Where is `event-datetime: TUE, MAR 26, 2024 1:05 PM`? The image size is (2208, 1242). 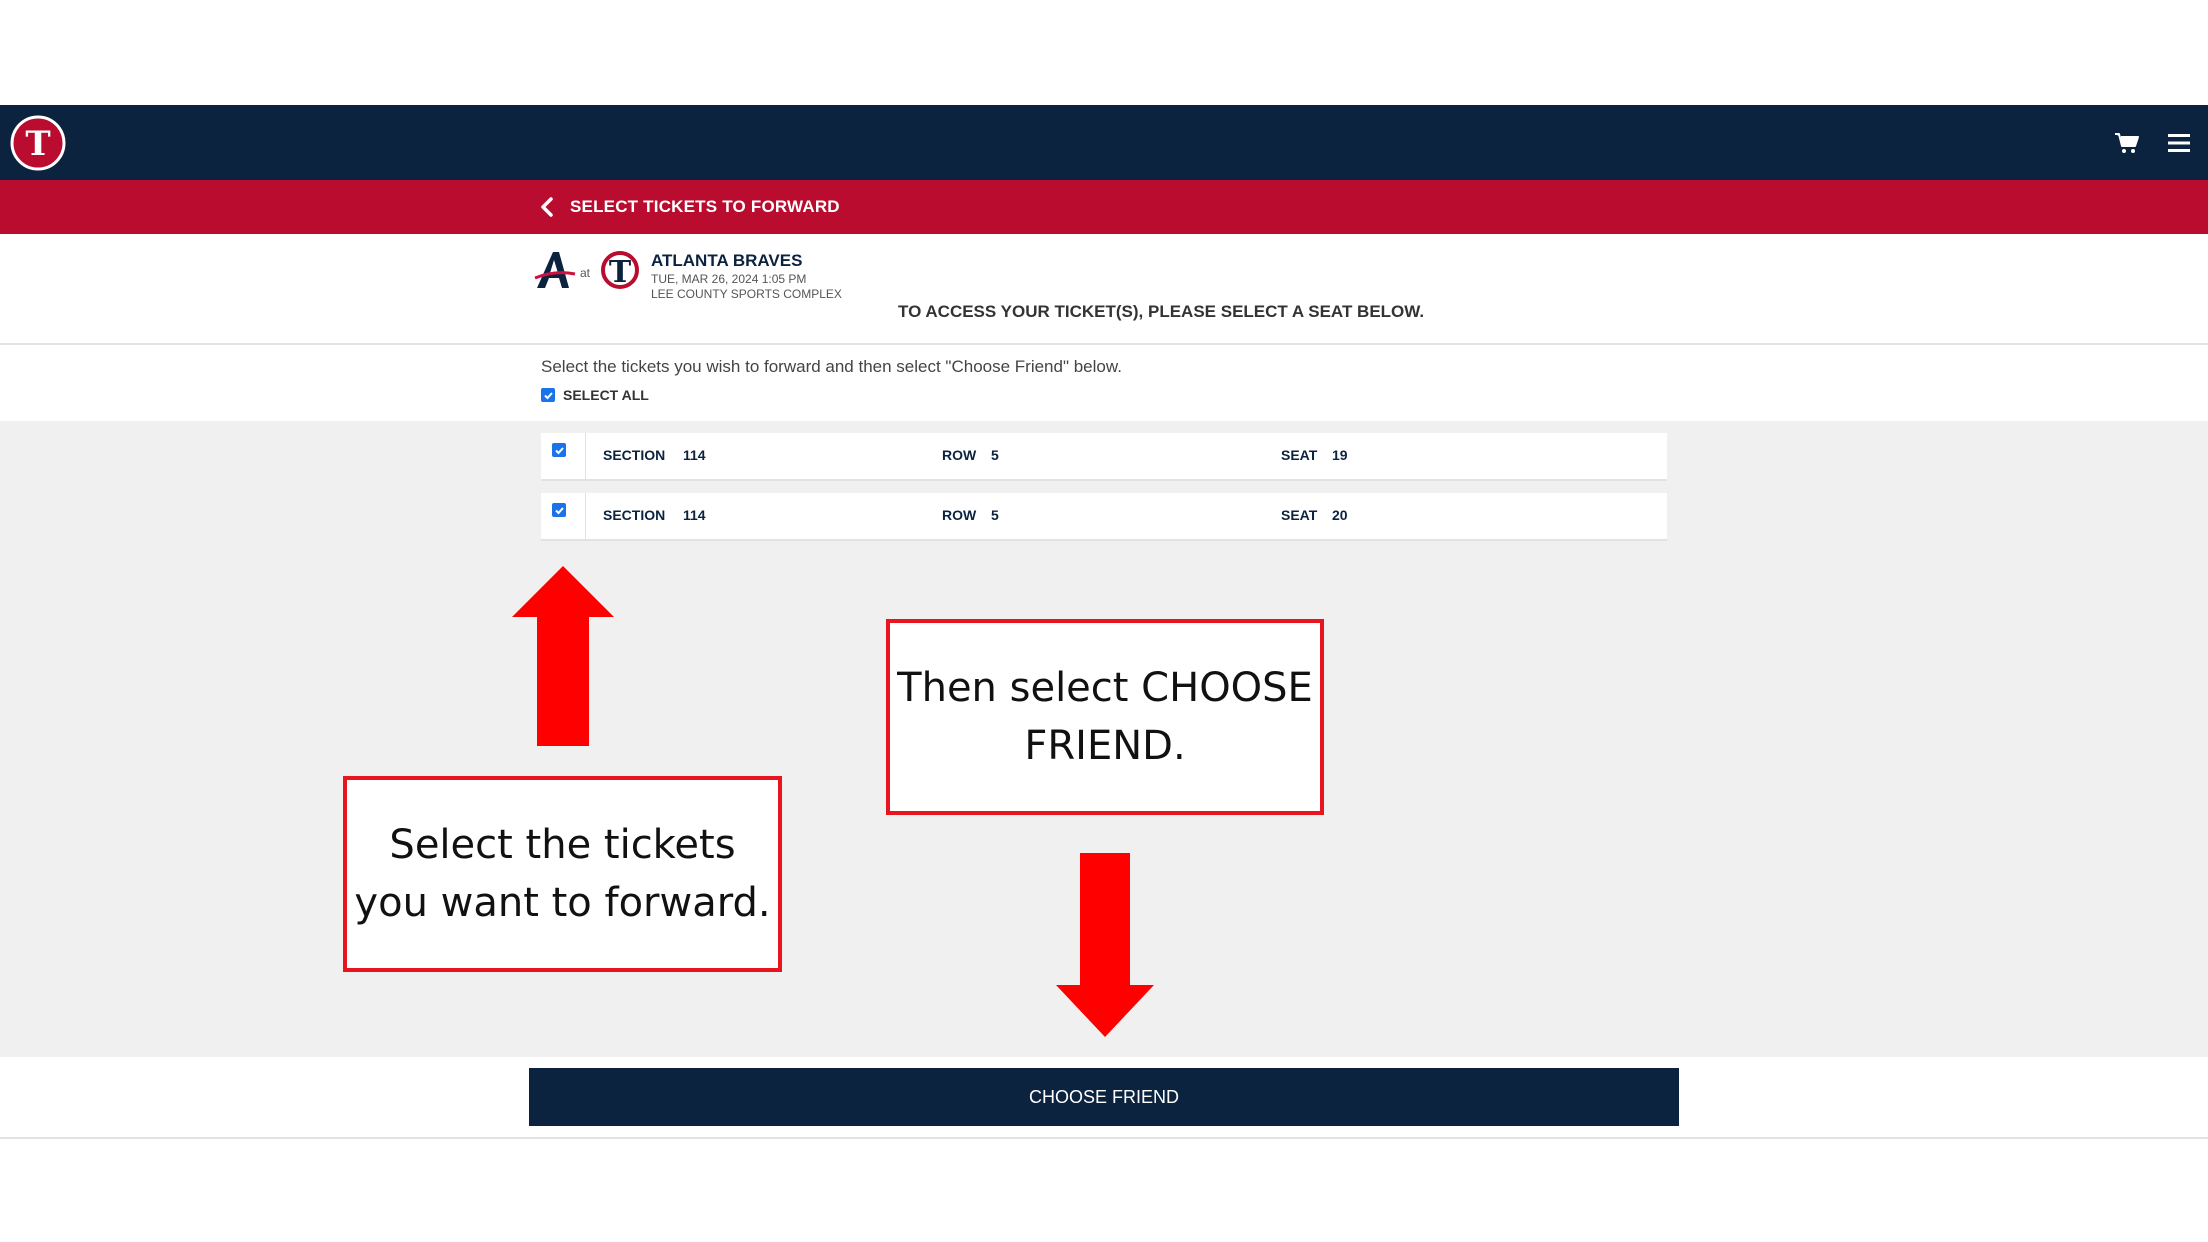 event-datetime: TUE, MAR 26, 2024 1:05 PM is located at coordinates (729, 279).